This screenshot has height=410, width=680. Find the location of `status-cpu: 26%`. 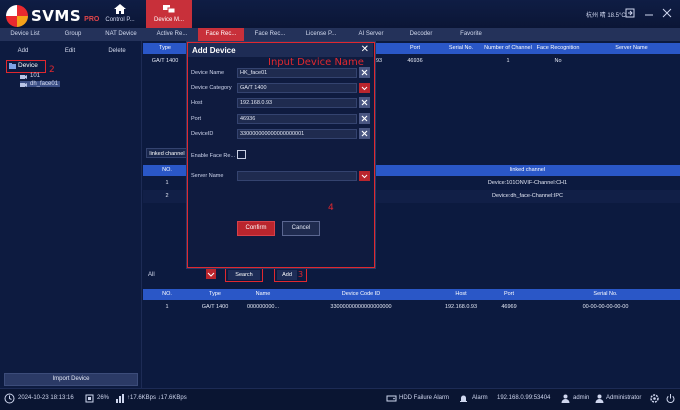

status-cpu: 26% is located at coordinates (103, 398).